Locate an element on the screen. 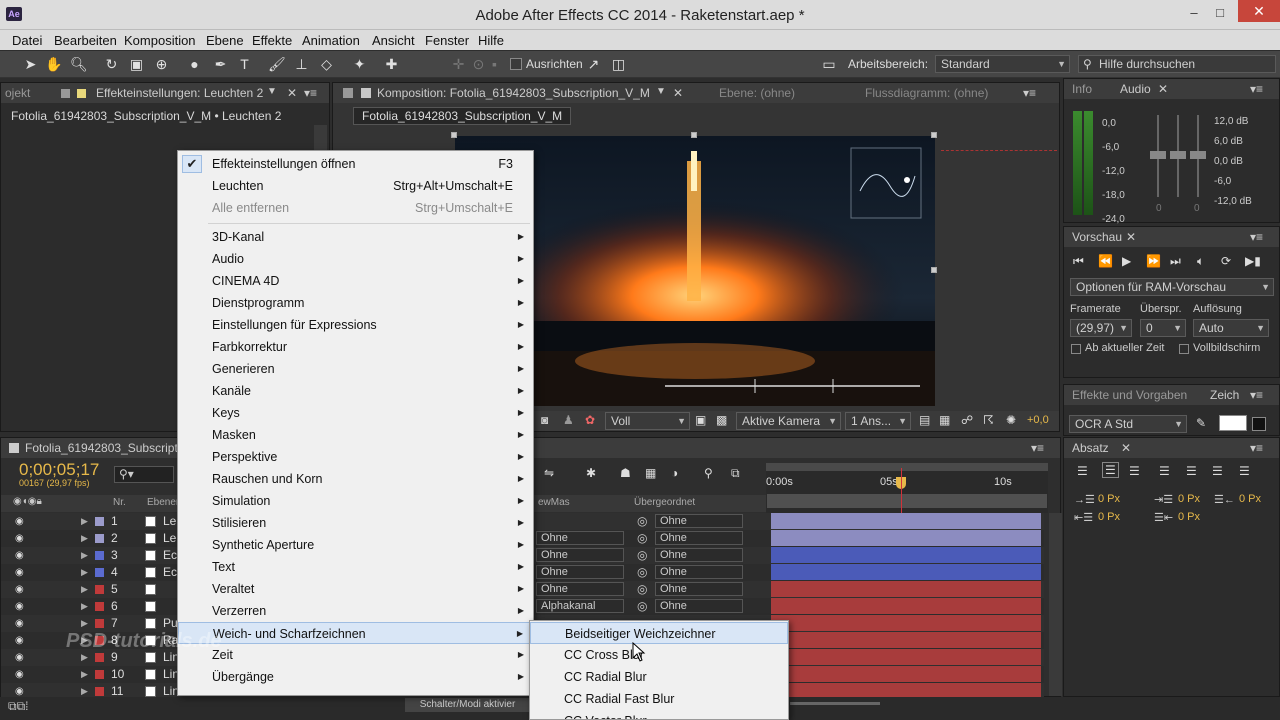 Image resolution: width=1280 pixels, height=720 pixels. workspace-icon: ▭ is located at coordinates (829, 64).